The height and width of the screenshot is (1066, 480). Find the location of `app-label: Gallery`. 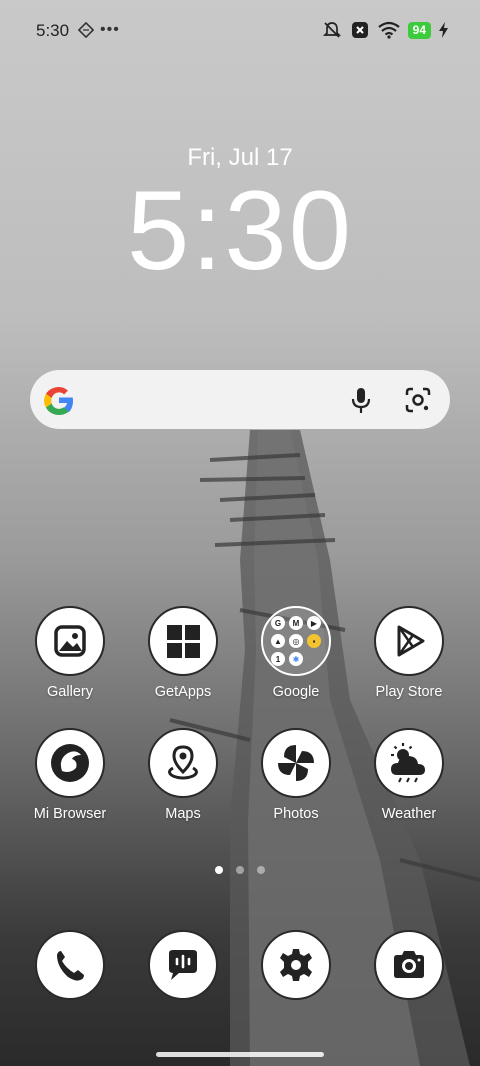

app-label: Gallery is located at coordinates (70, 692).